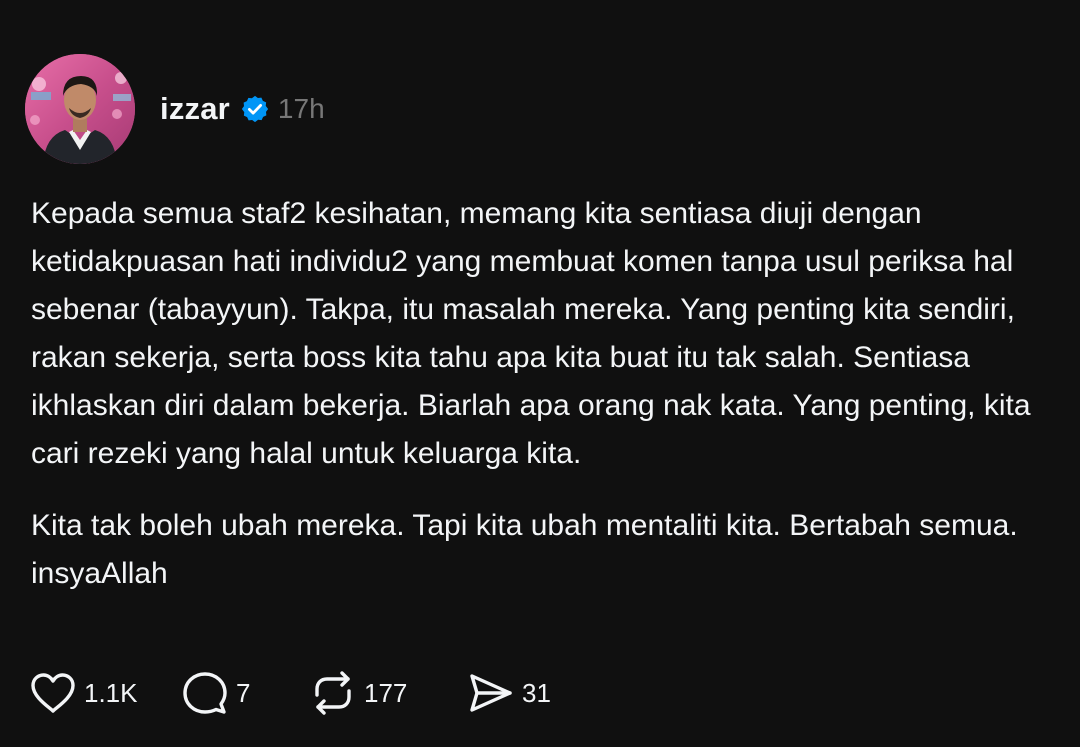 This screenshot has height=747, width=1080. Describe the element at coordinates (255, 109) in the screenshot. I see `verified-badge-icon` at that location.